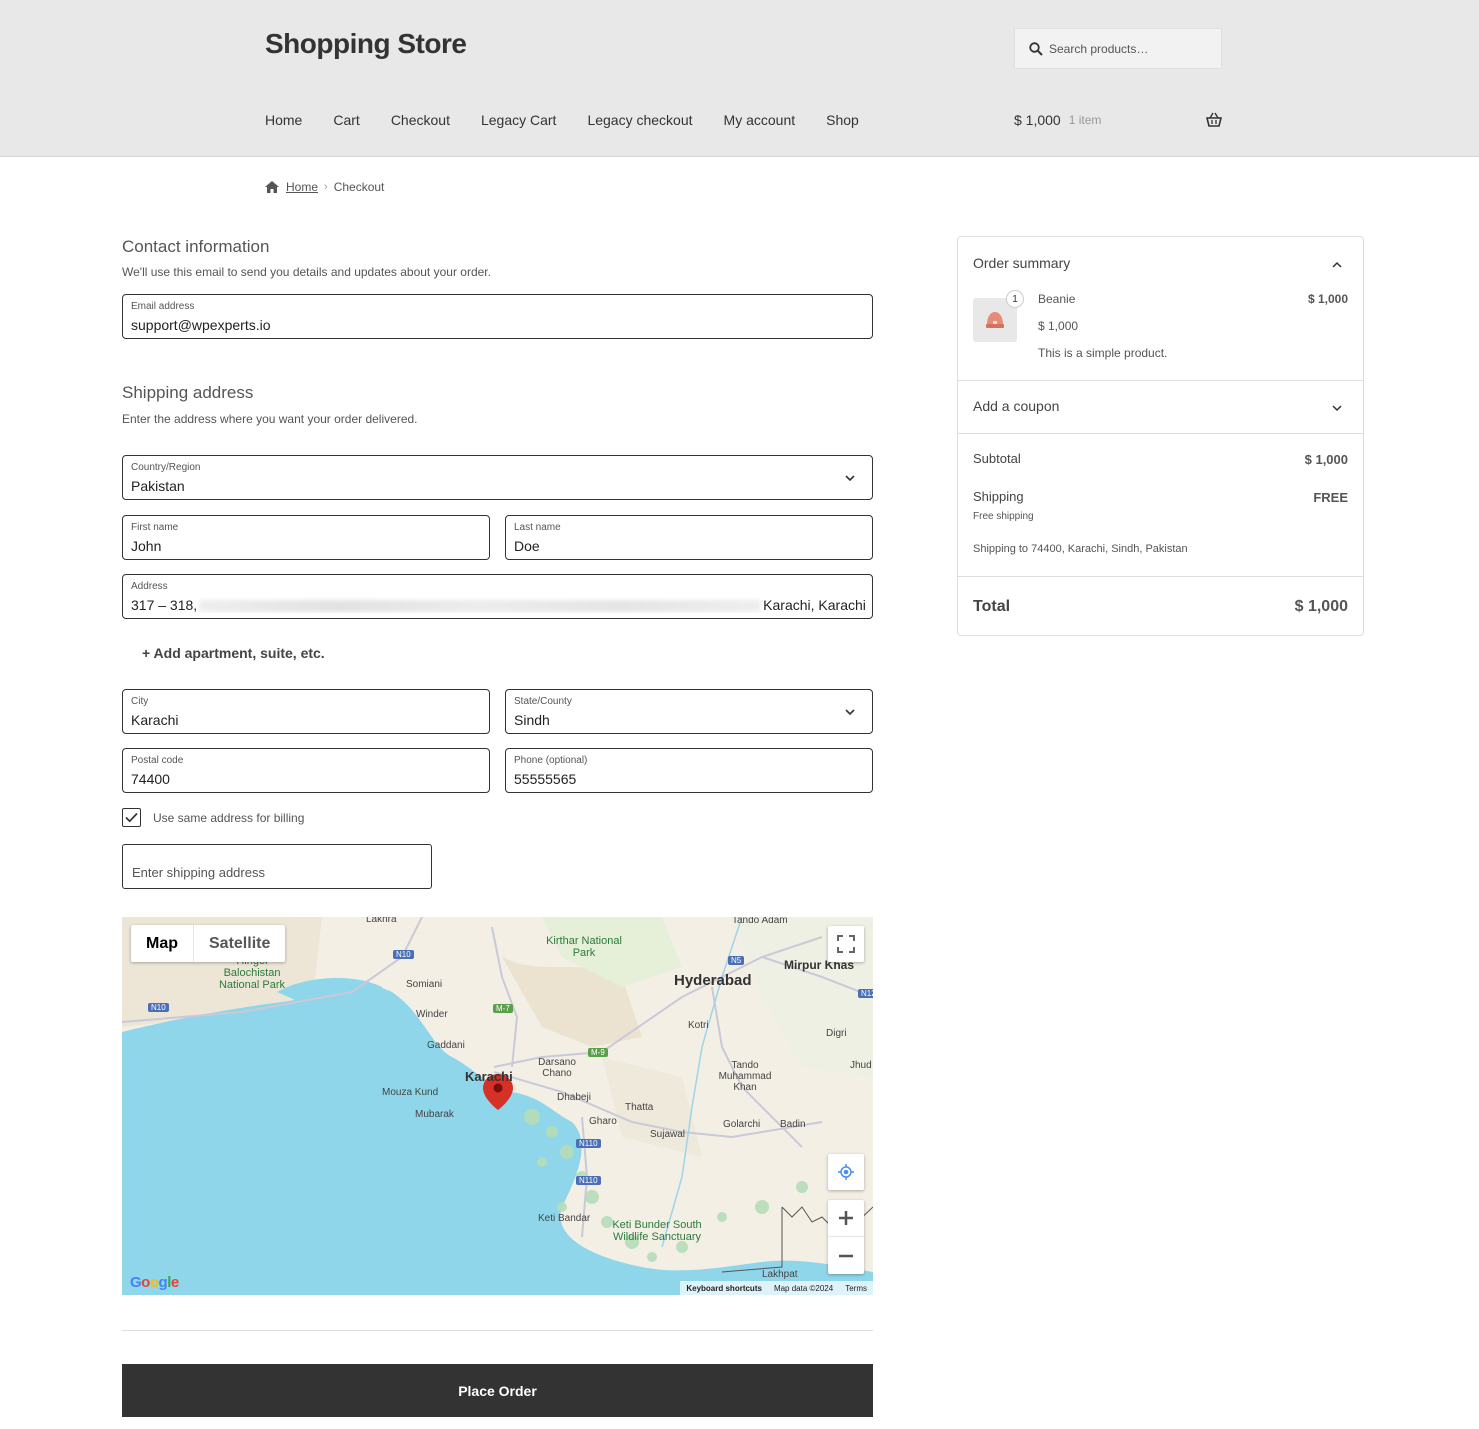  Describe the element at coordinates (497, 316) in the screenshot. I see `email-field: Email address support@wpexperts.io` at that location.